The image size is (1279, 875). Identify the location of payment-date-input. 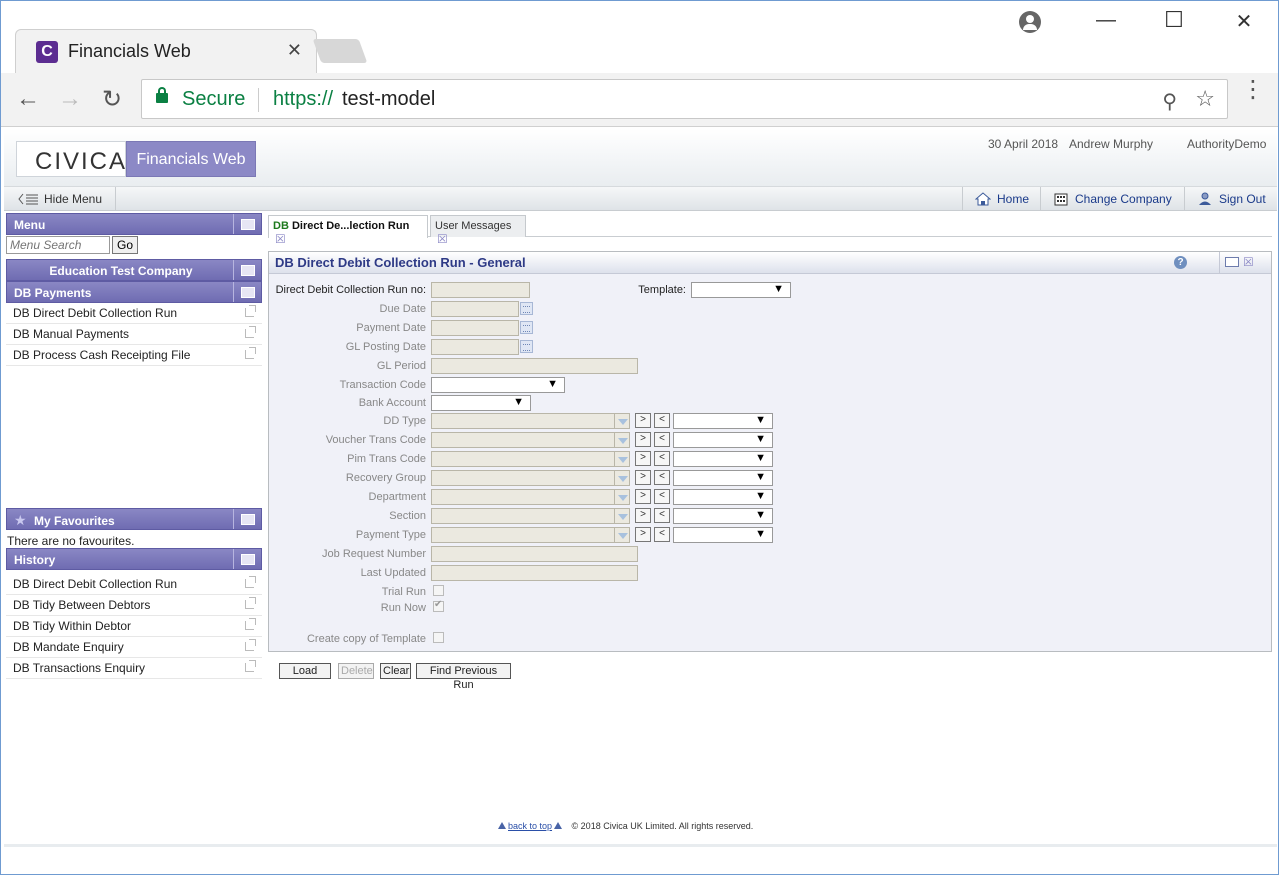
(475, 328).